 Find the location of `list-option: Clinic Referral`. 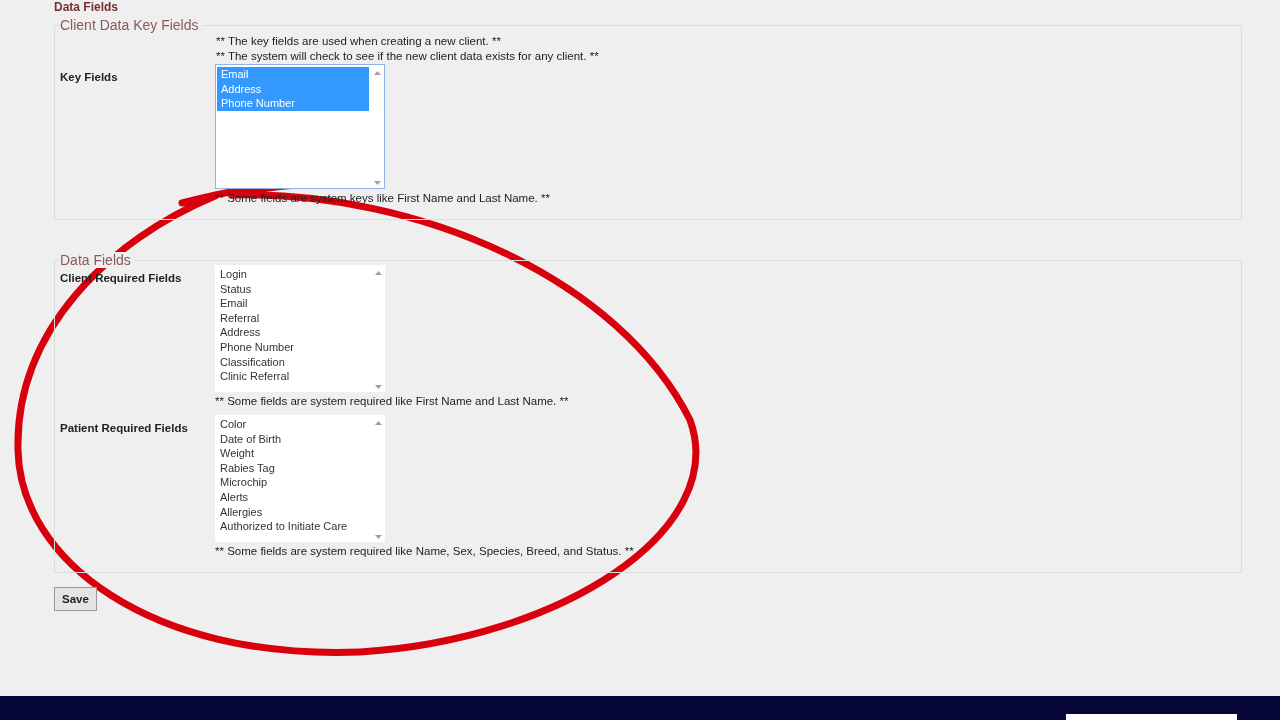

list-option: Clinic Referral is located at coordinates (293, 376).